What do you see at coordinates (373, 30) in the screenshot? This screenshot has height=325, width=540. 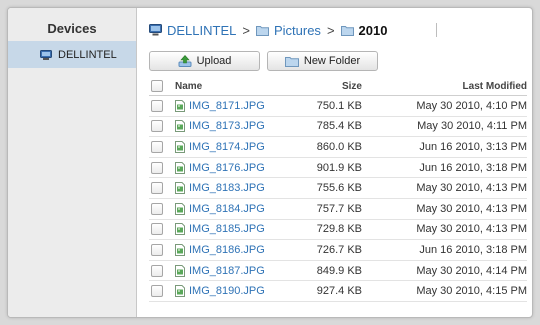 I see `breadcrumb-current: 2010` at bounding box center [373, 30].